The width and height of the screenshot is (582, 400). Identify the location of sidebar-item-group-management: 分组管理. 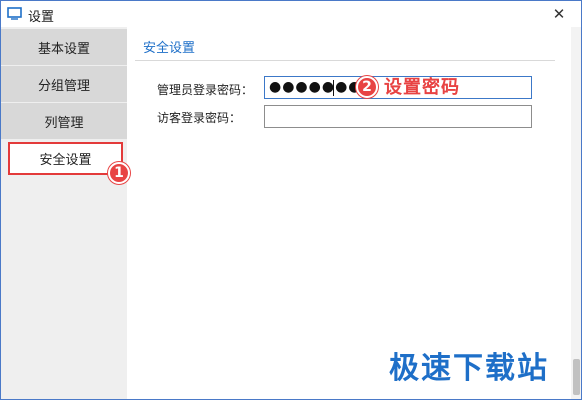
(64, 84).